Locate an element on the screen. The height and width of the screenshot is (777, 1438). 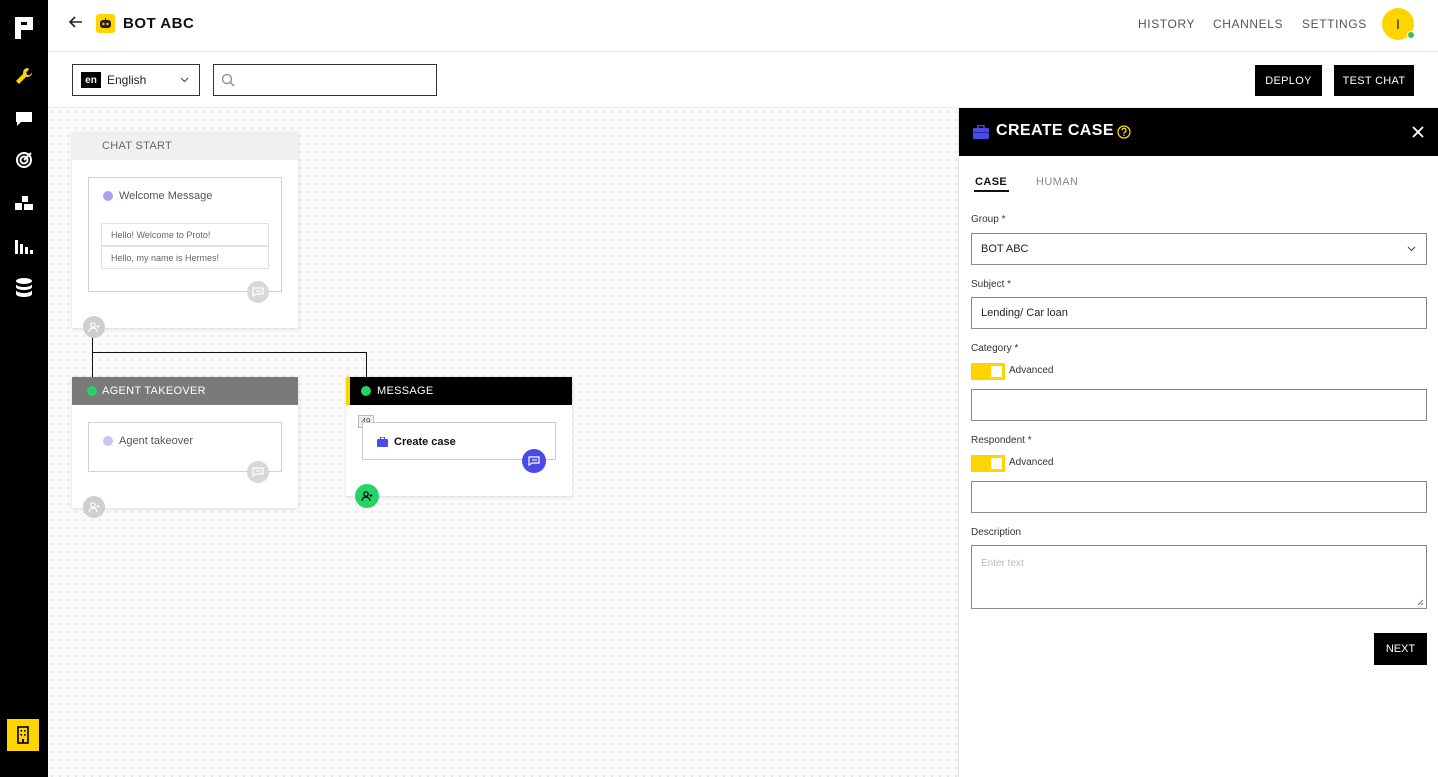
blocks-icon is located at coordinates (24, 204).